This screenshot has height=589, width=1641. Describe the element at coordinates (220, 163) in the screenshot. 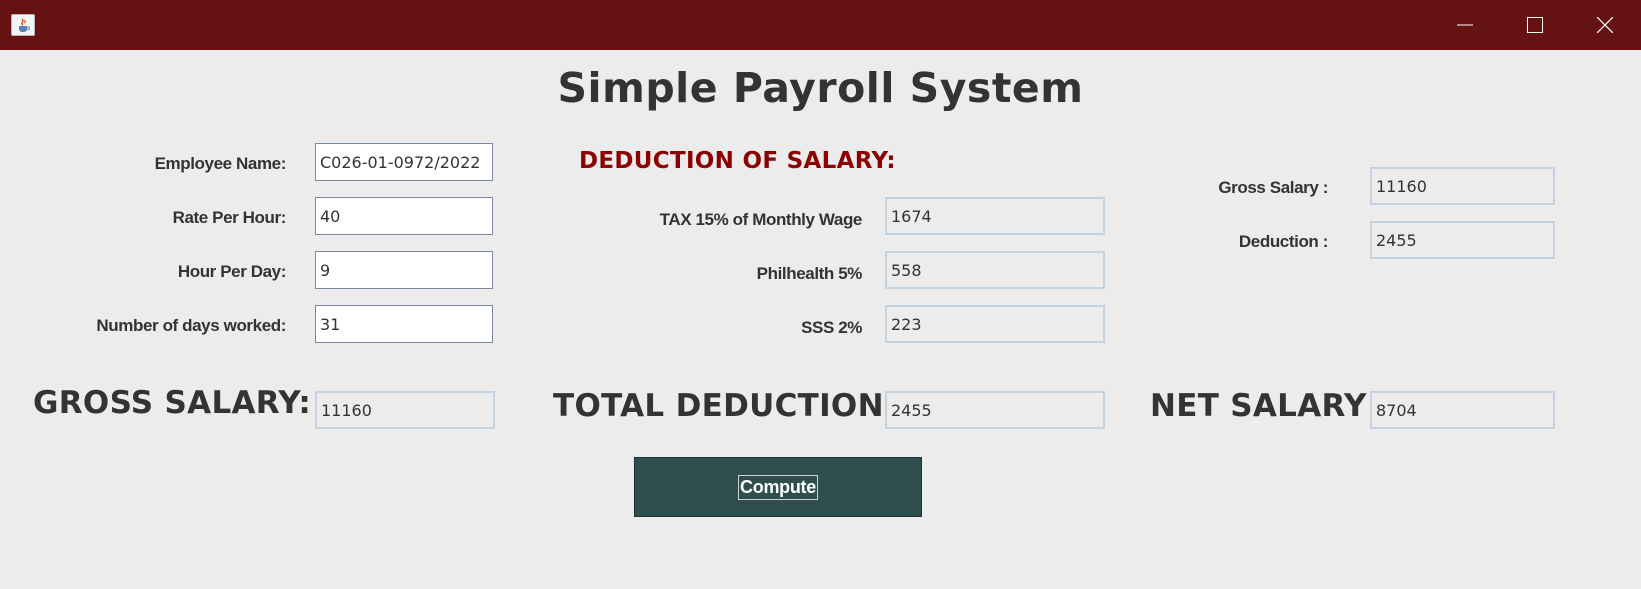

I see `employee-name-label: Employee Name:` at that location.